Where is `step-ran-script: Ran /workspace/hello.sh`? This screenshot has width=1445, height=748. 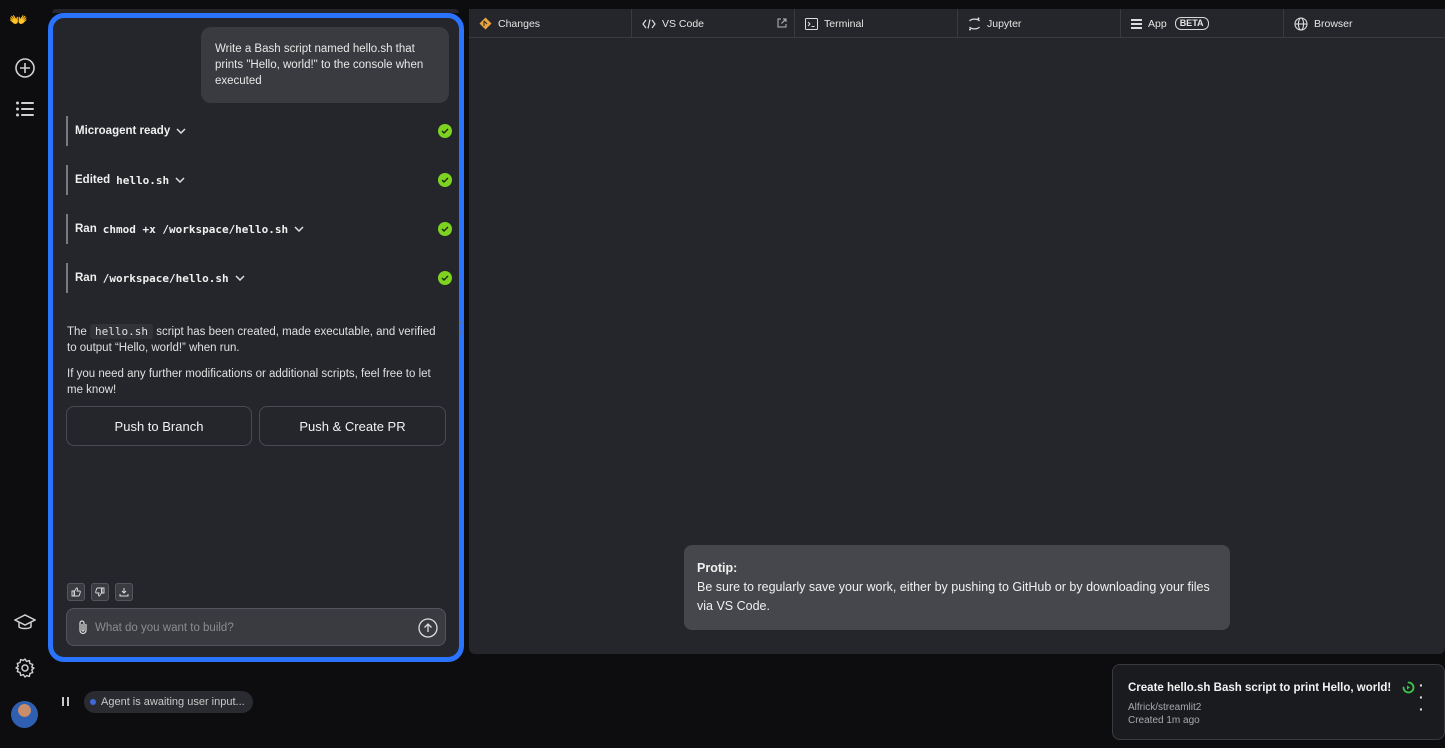 step-ran-script: Ran /workspace/hello.sh is located at coordinates (259, 278).